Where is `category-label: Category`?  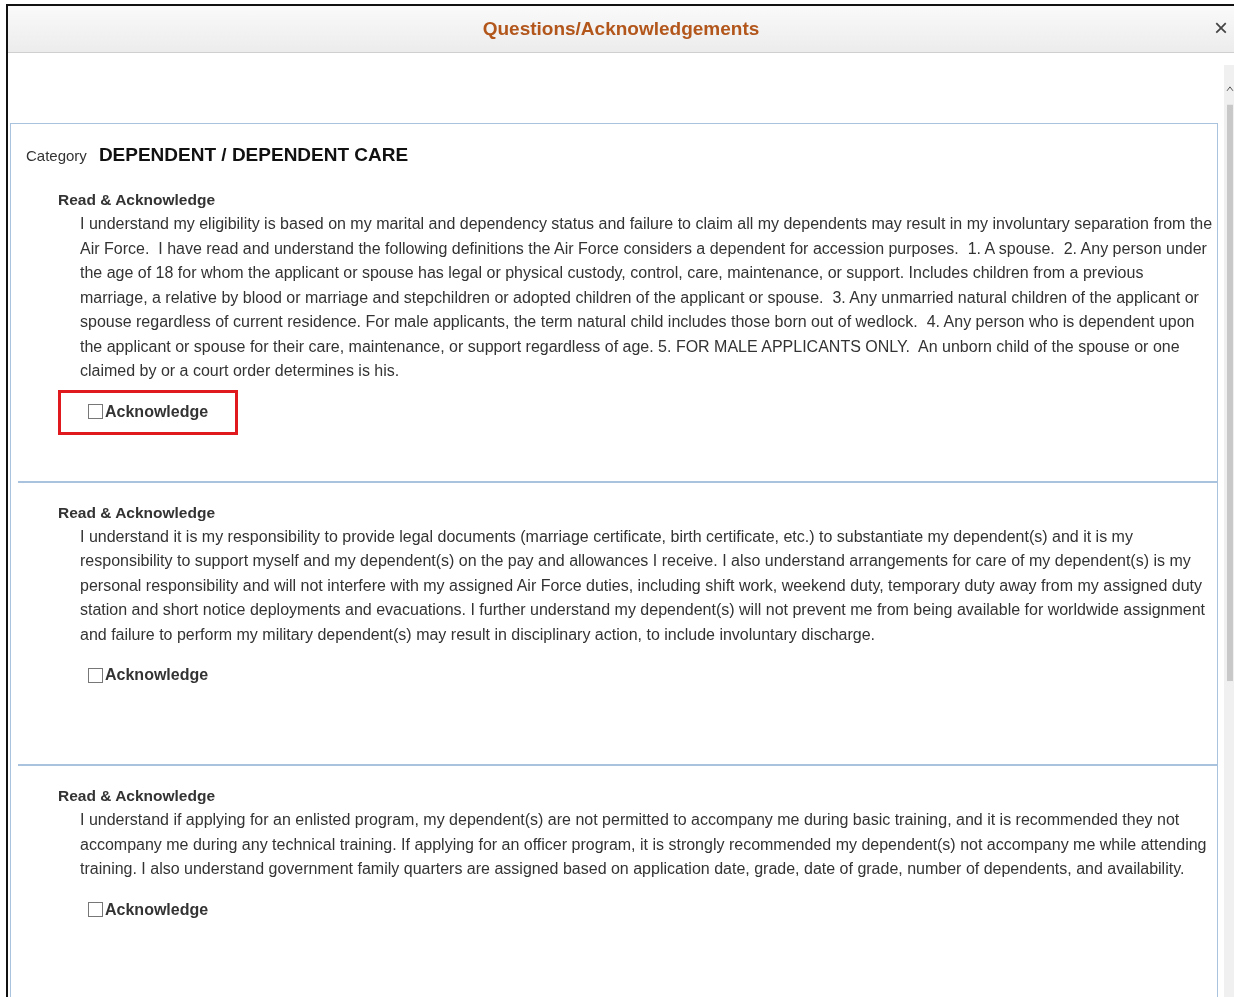 category-label: Category is located at coordinates (56, 155).